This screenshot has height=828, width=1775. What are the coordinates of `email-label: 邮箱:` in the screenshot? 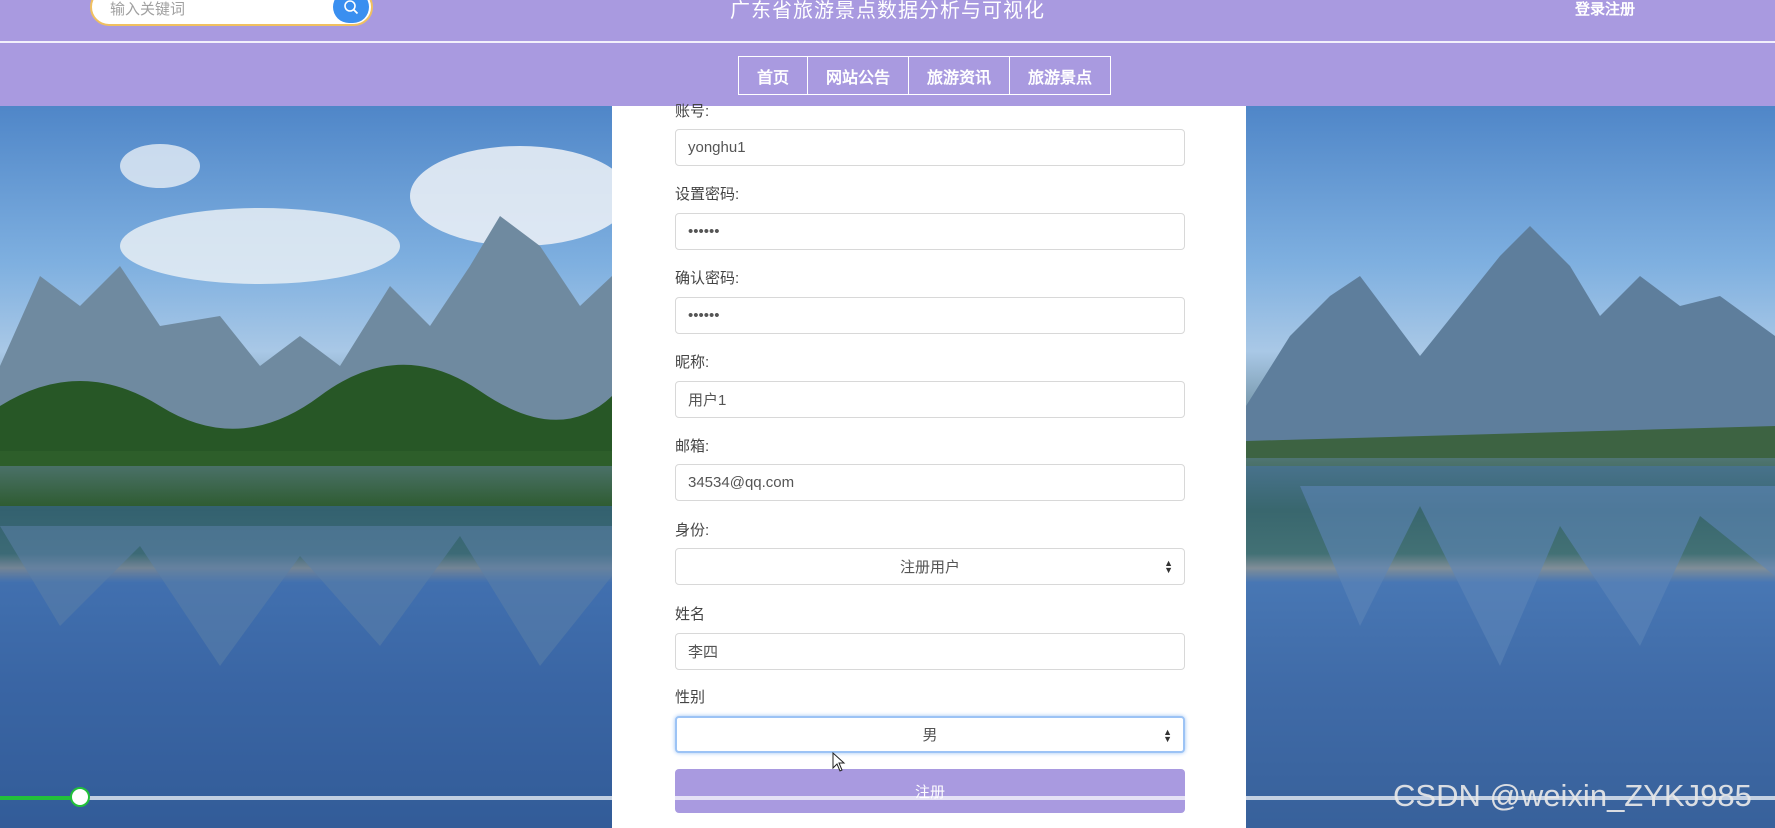 It's located at (692, 446).